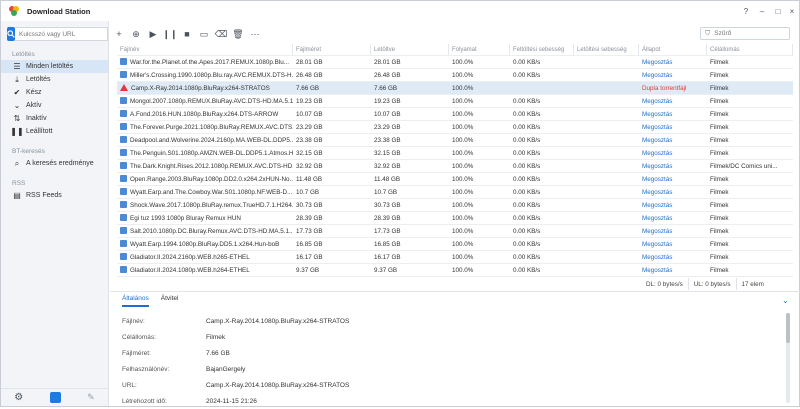  I want to click on keyword-url-input, so click(61, 34).